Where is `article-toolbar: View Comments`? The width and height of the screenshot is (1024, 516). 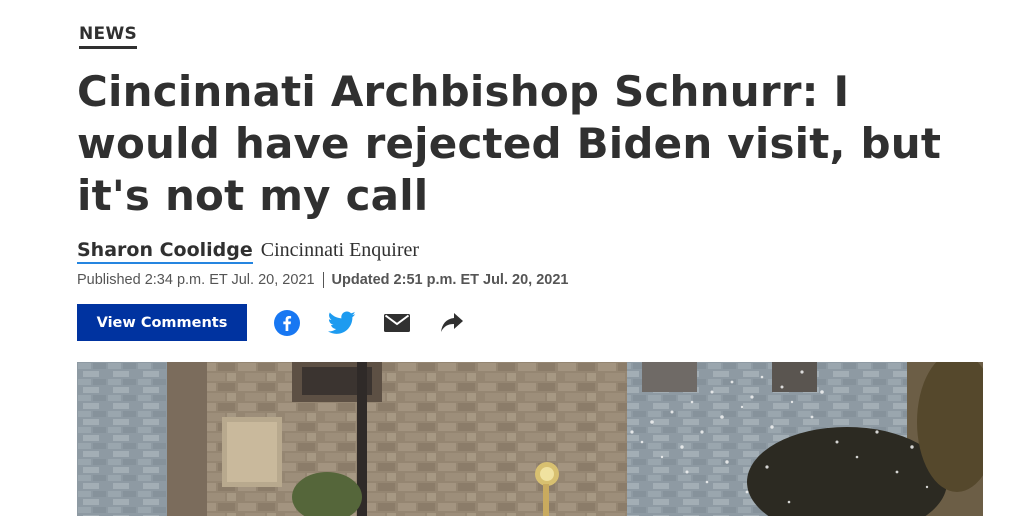
article-toolbar: View Comments is located at coordinates (284, 322).